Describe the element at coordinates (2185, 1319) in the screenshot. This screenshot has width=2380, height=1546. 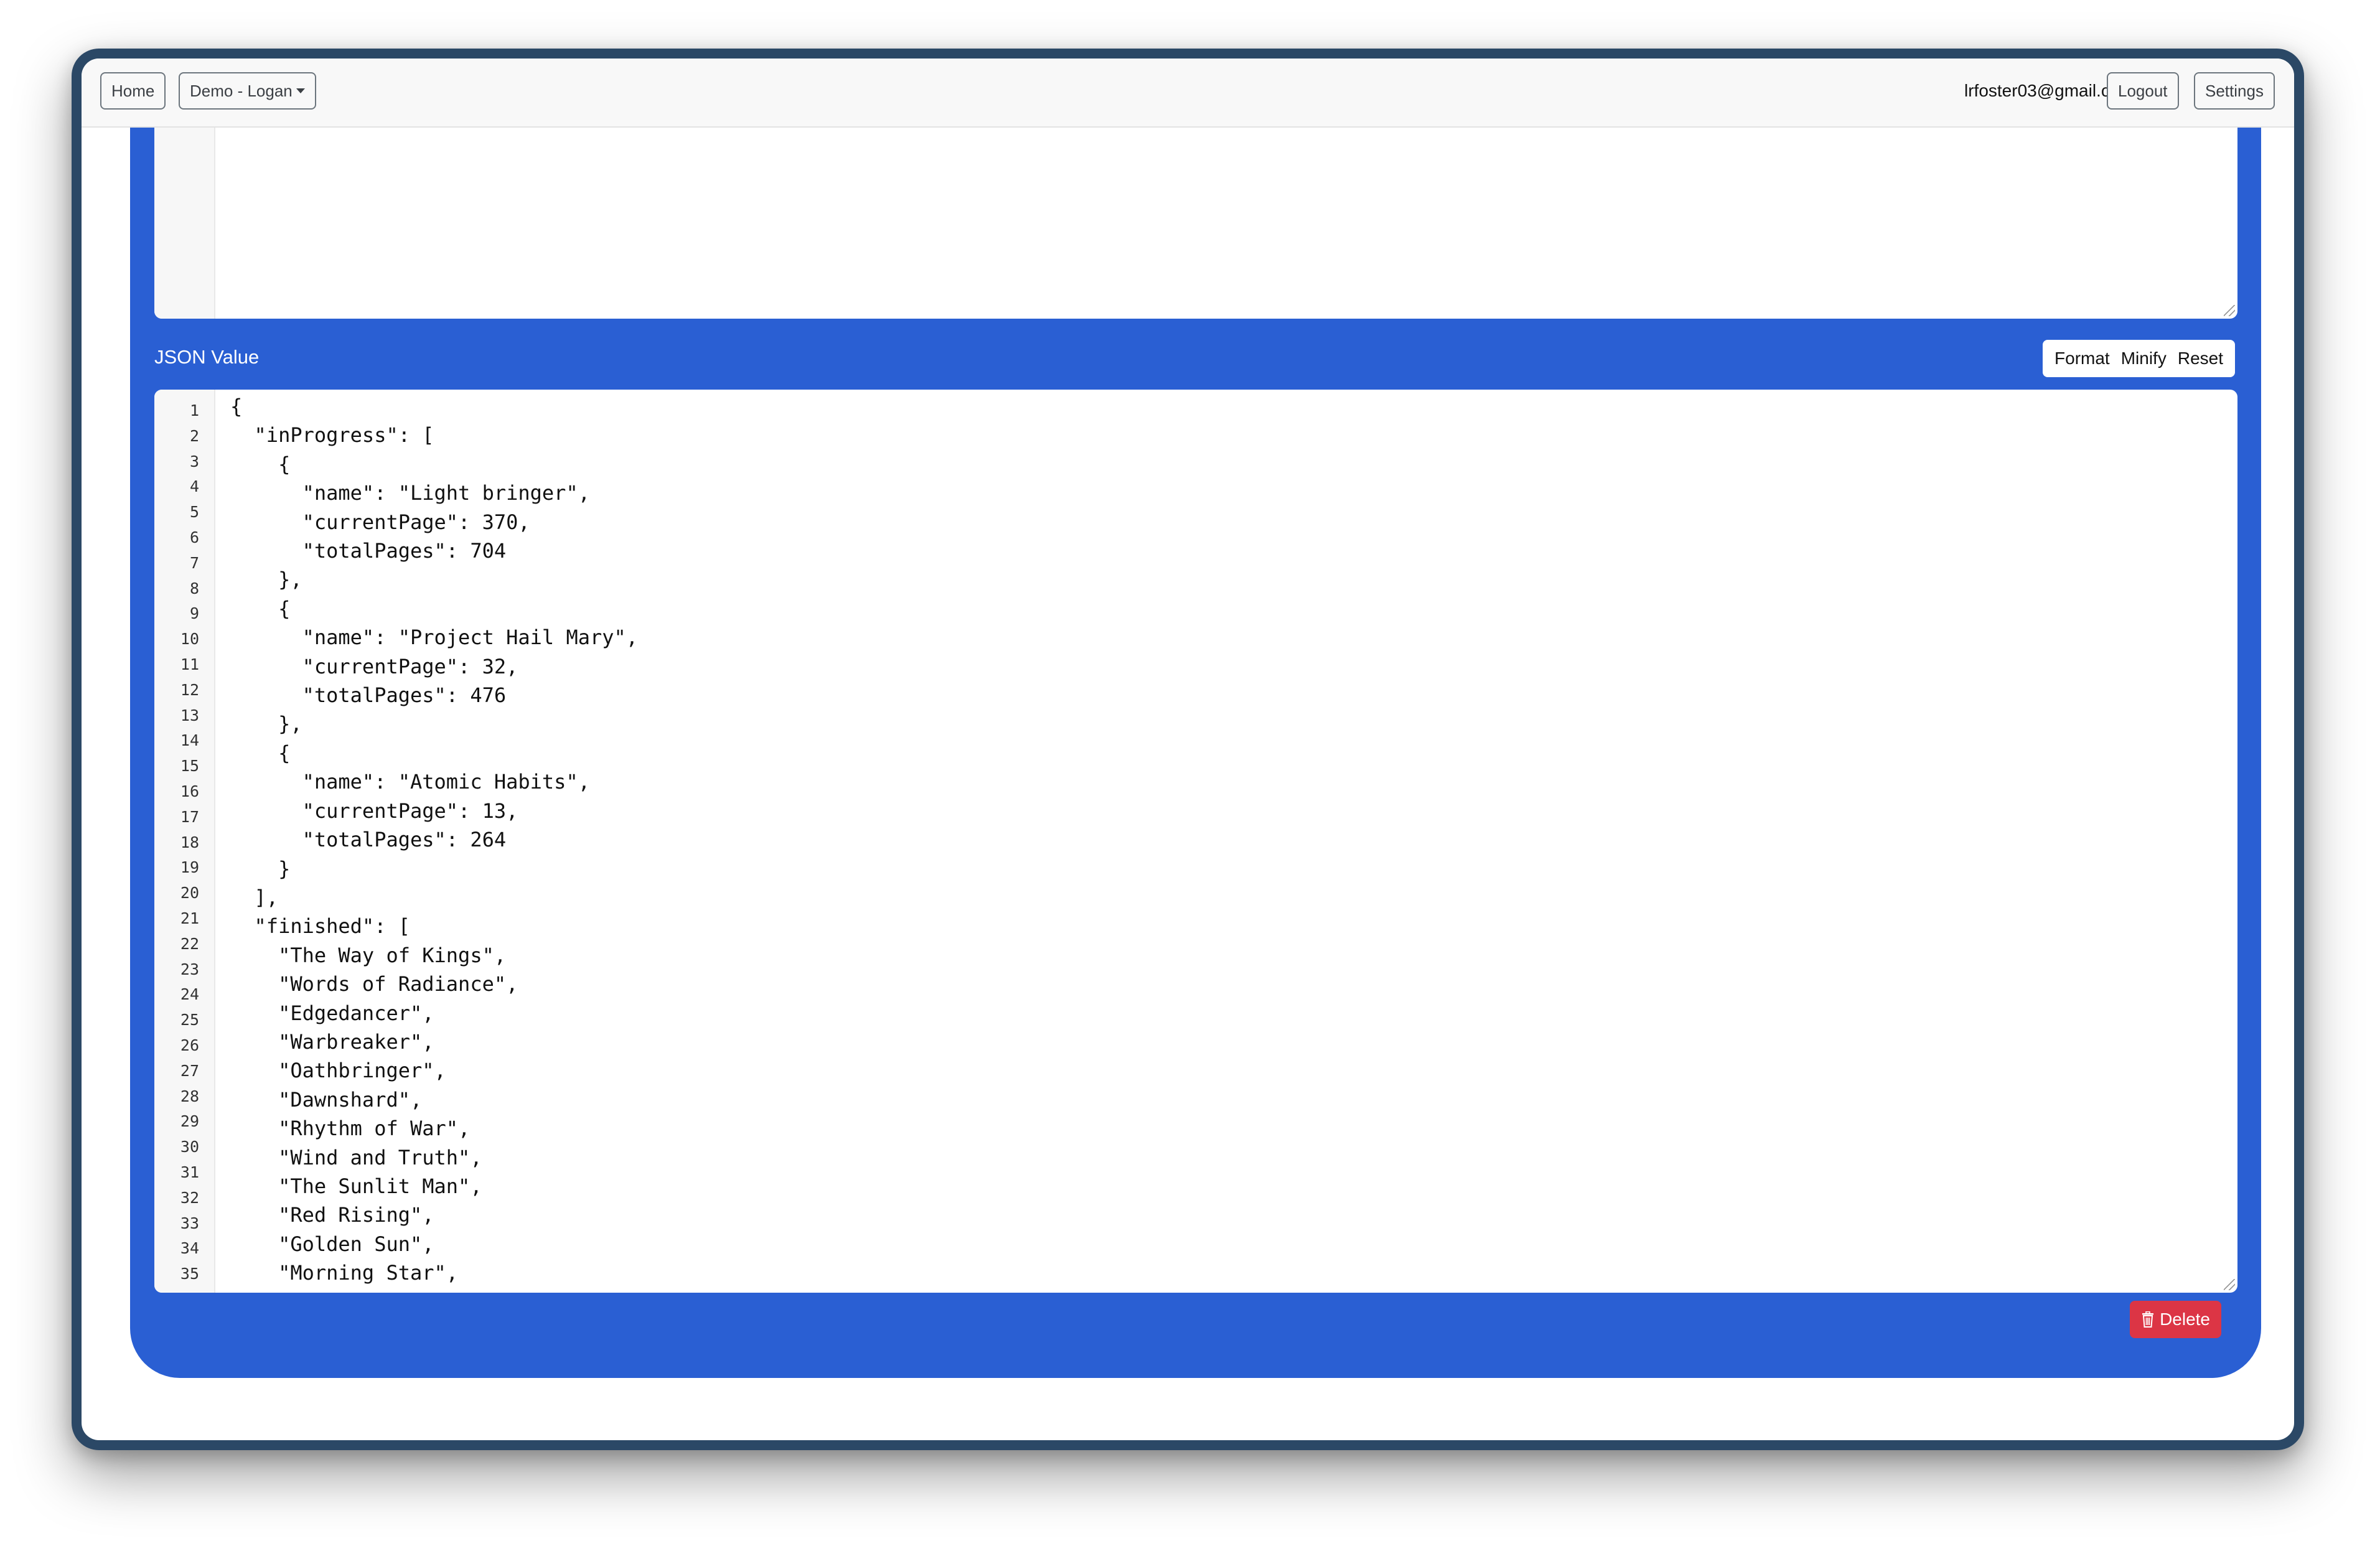
I see `delete-label: Delete` at that location.